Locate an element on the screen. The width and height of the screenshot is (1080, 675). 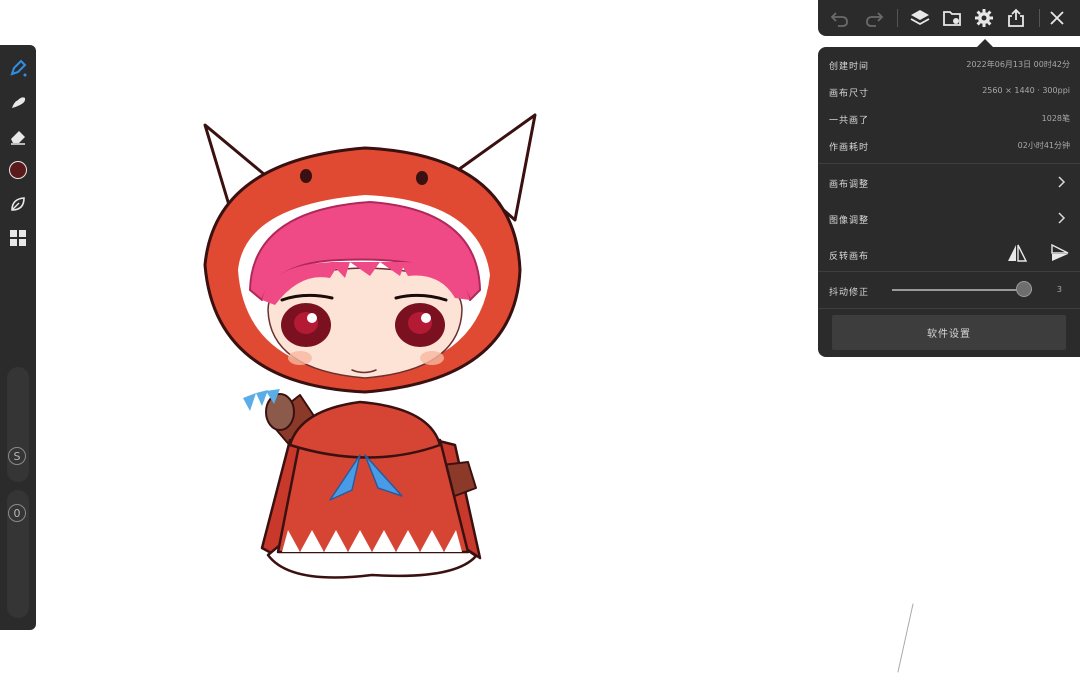
gear-icon is located at coordinates (984, 18).